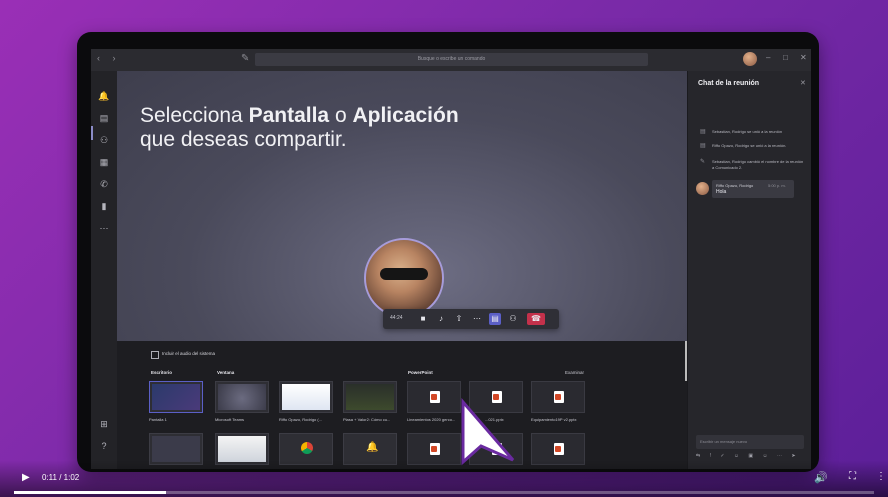  Describe the element at coordinates (104, 98) in the screenshot. I see `activity-icon: 🔔` at that location.